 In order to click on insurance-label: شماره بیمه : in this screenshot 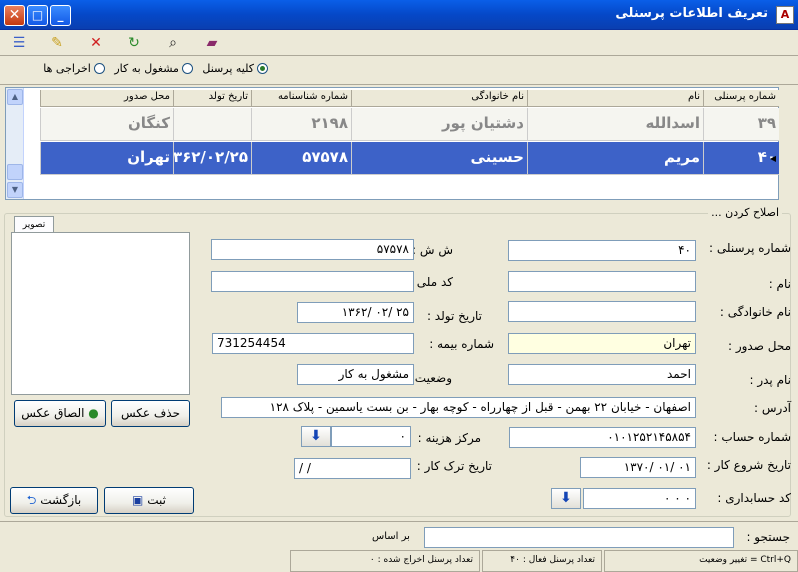, I will do `click(461, 344)`.